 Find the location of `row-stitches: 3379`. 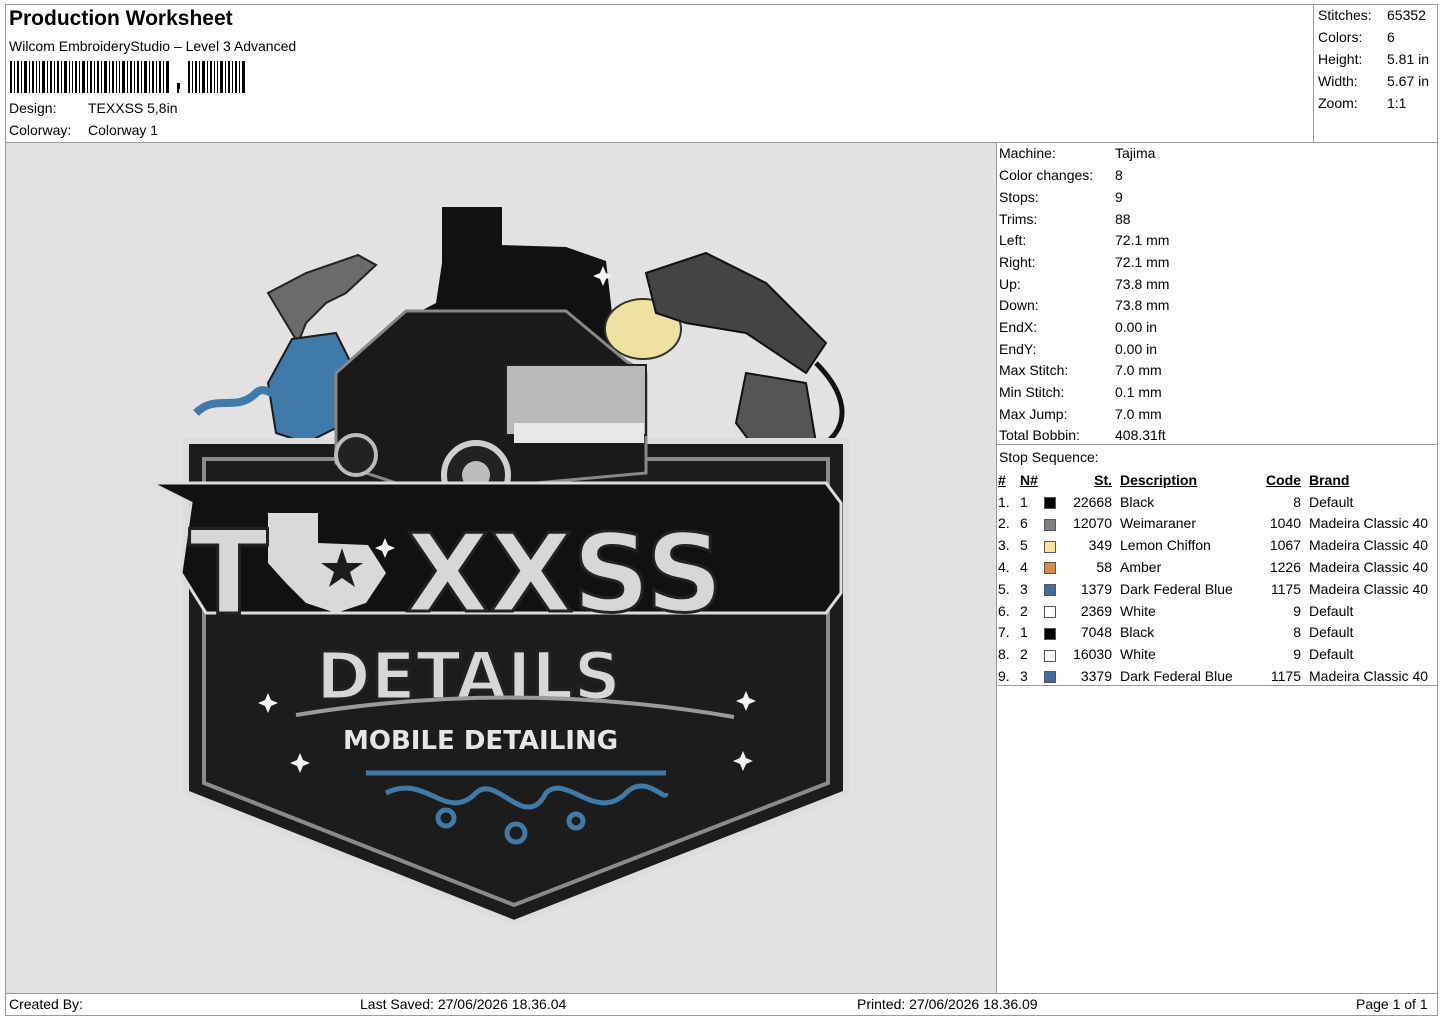

row-stitches: 3379 is located at coordinates (1096, 676).